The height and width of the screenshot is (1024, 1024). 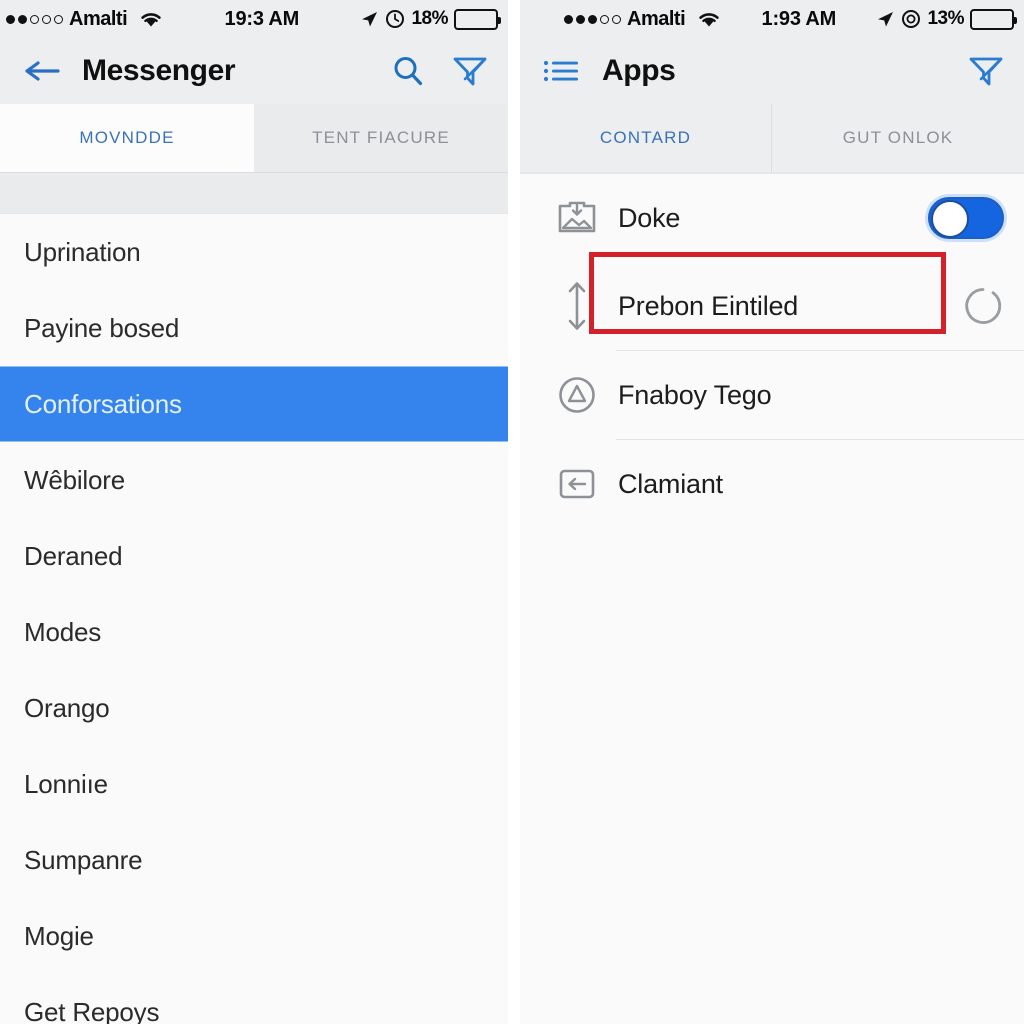 I want to click on right-status-bar: Amalti 1:93 AM 13%, so click(x=772, y=19).